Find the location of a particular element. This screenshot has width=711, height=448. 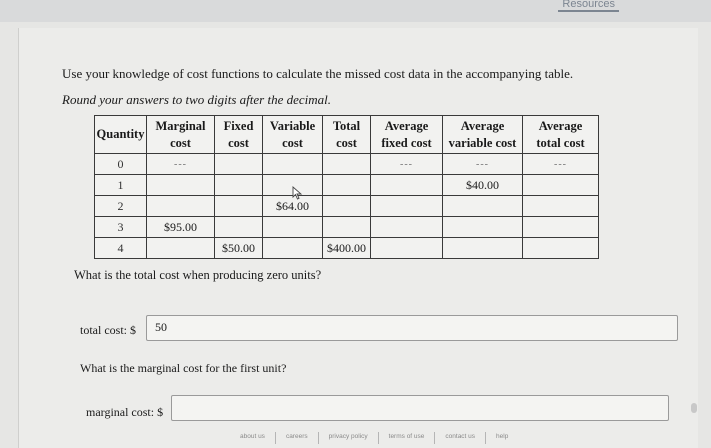

footer-link-help: help is located at coordinates (502, 438).